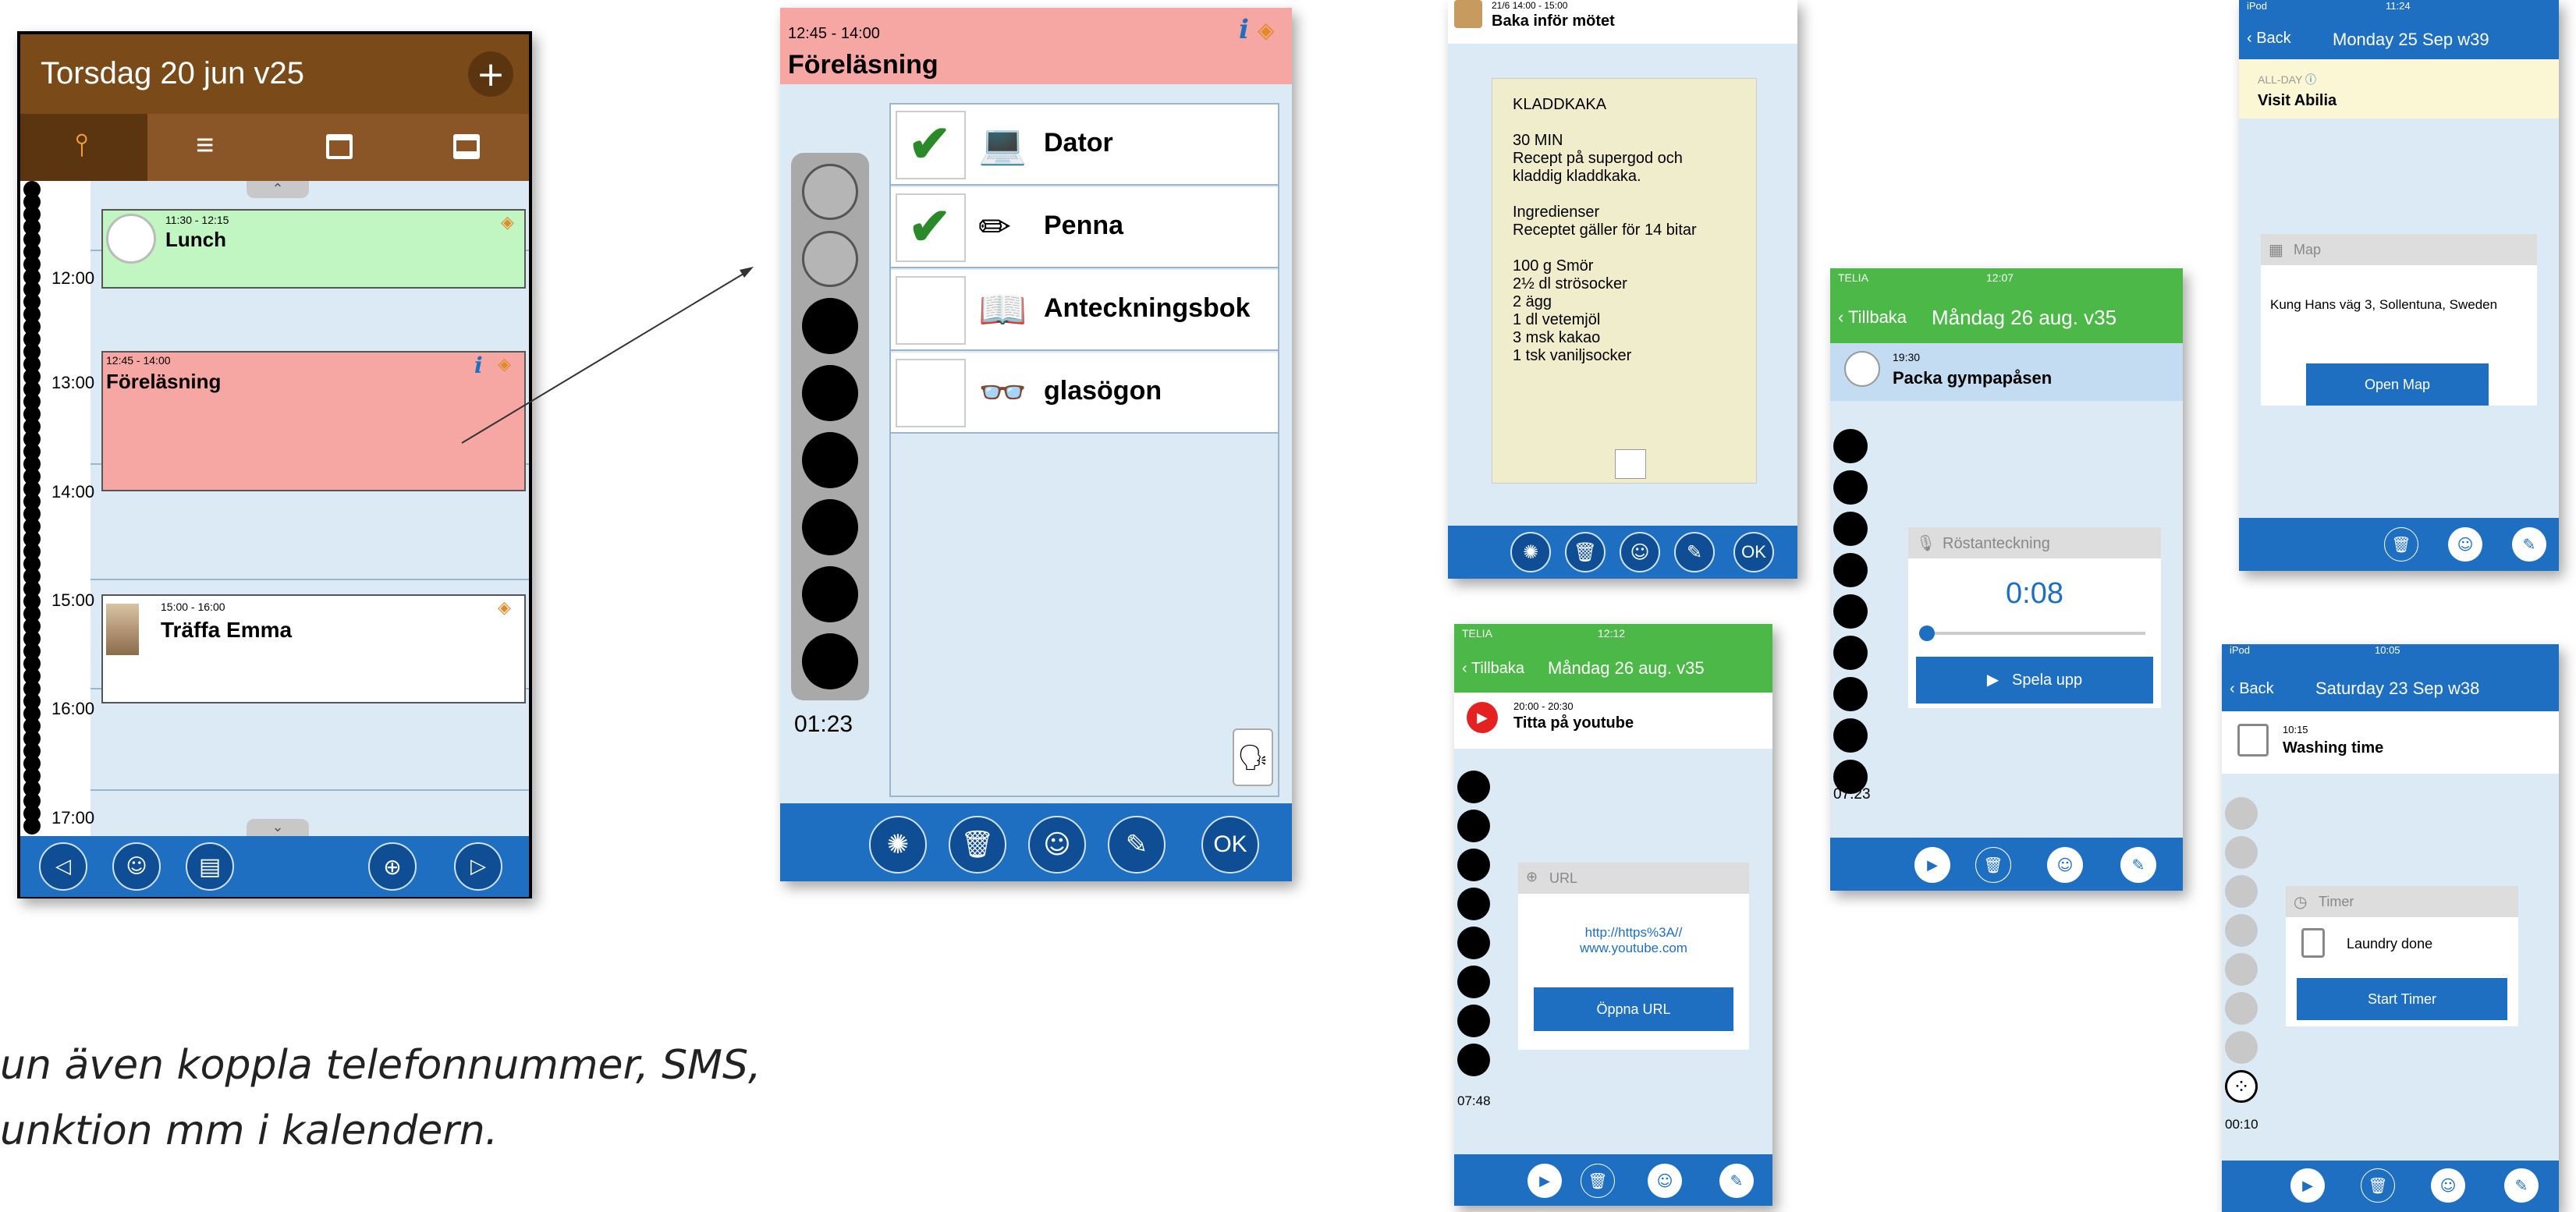 The height and width of the screenshot is (1212, 2576). I want to click on list-tab: ≡, so click(211, 147).